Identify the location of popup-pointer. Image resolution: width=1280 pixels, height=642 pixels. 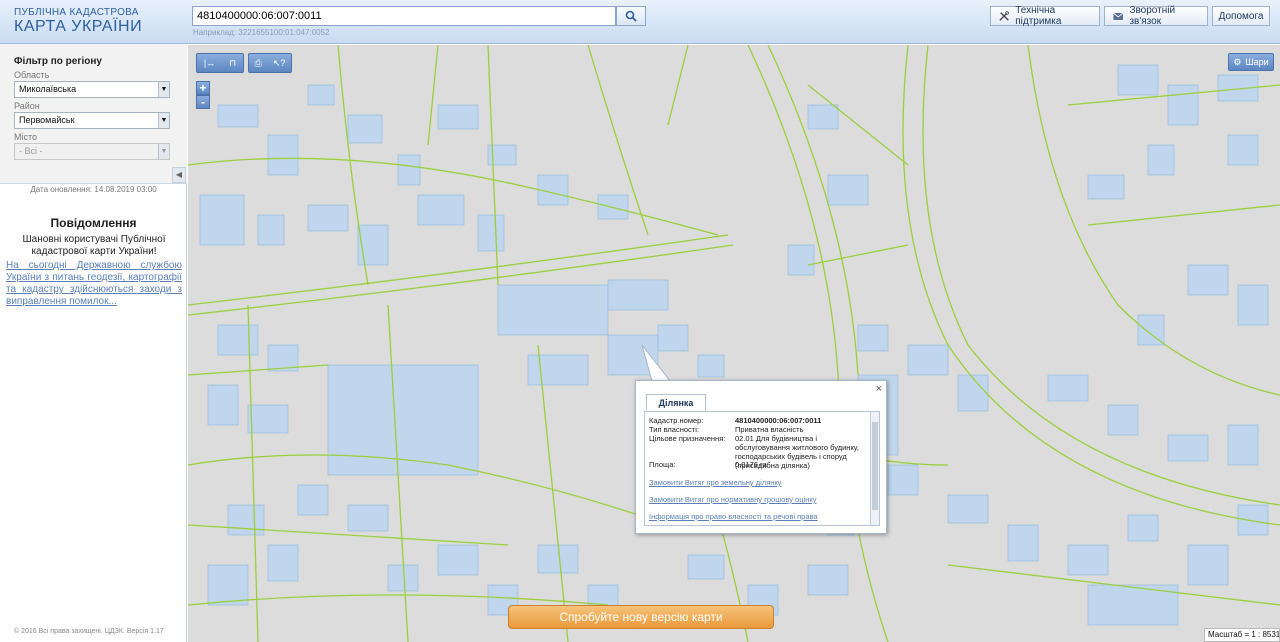
(656, 363).